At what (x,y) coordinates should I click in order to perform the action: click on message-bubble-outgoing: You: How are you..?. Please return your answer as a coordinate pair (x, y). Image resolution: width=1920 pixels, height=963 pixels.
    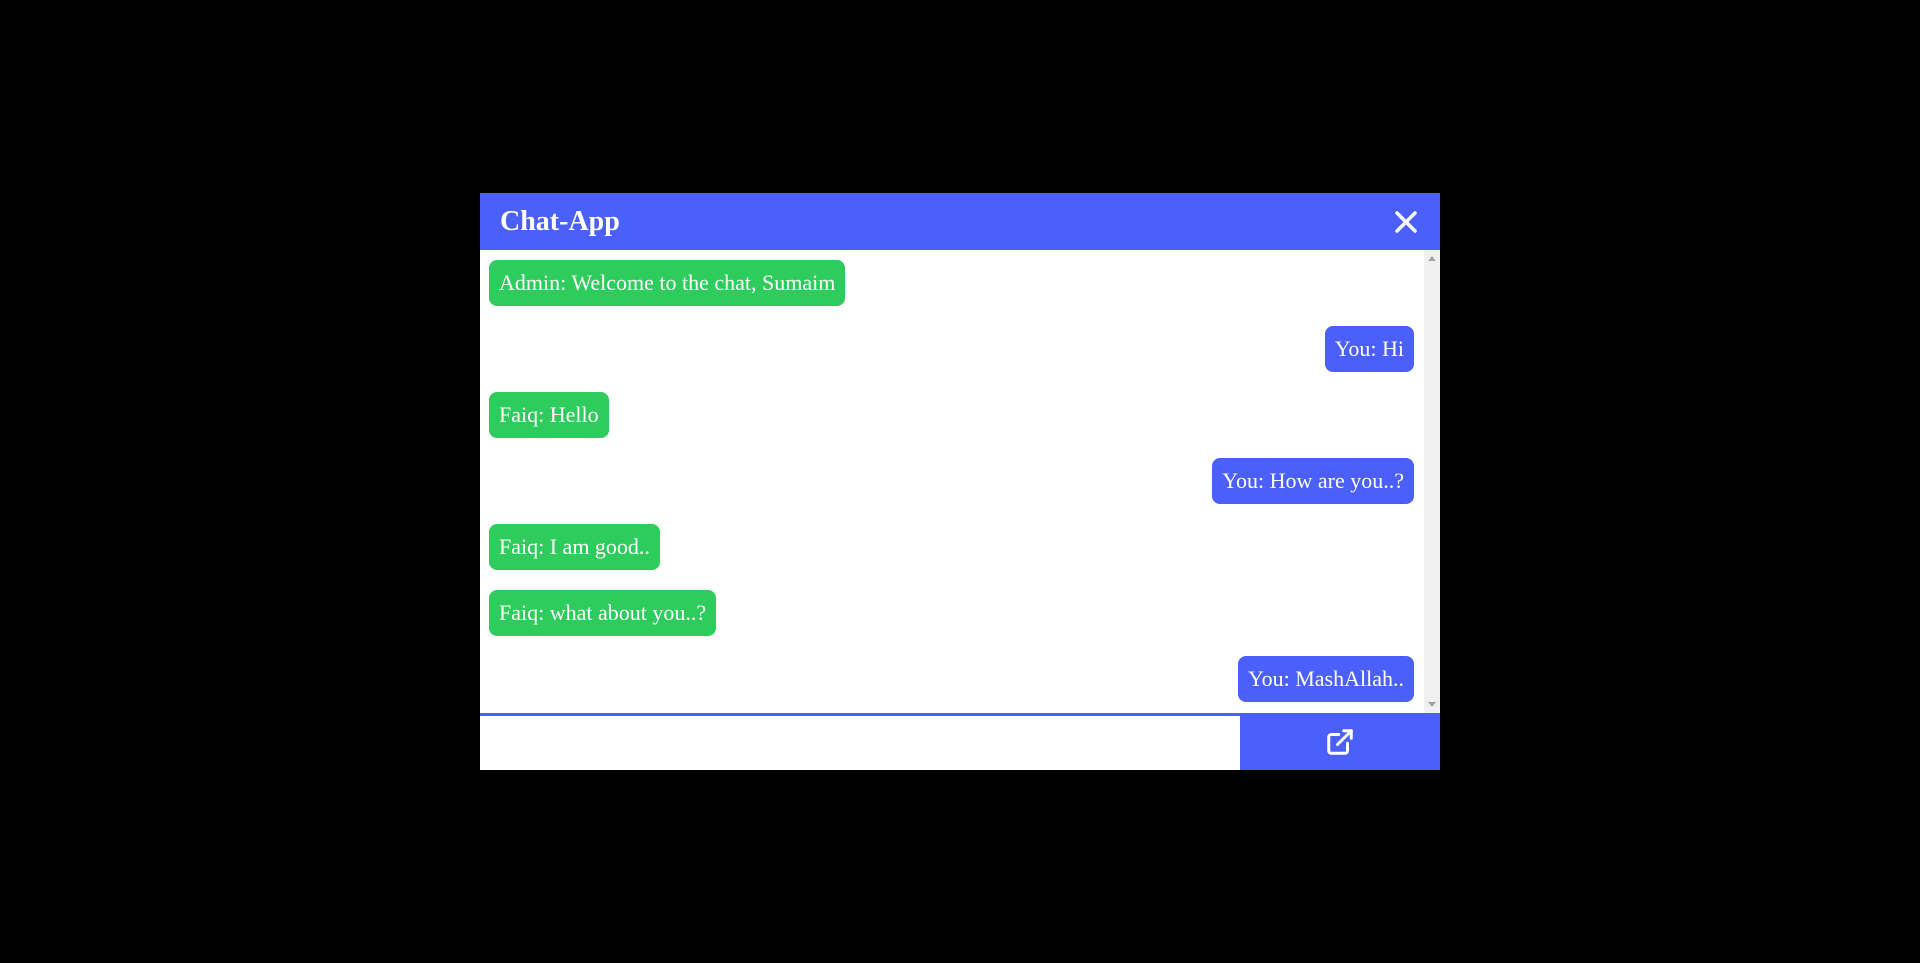
    Looking at the image, I should click on (1313, 481).